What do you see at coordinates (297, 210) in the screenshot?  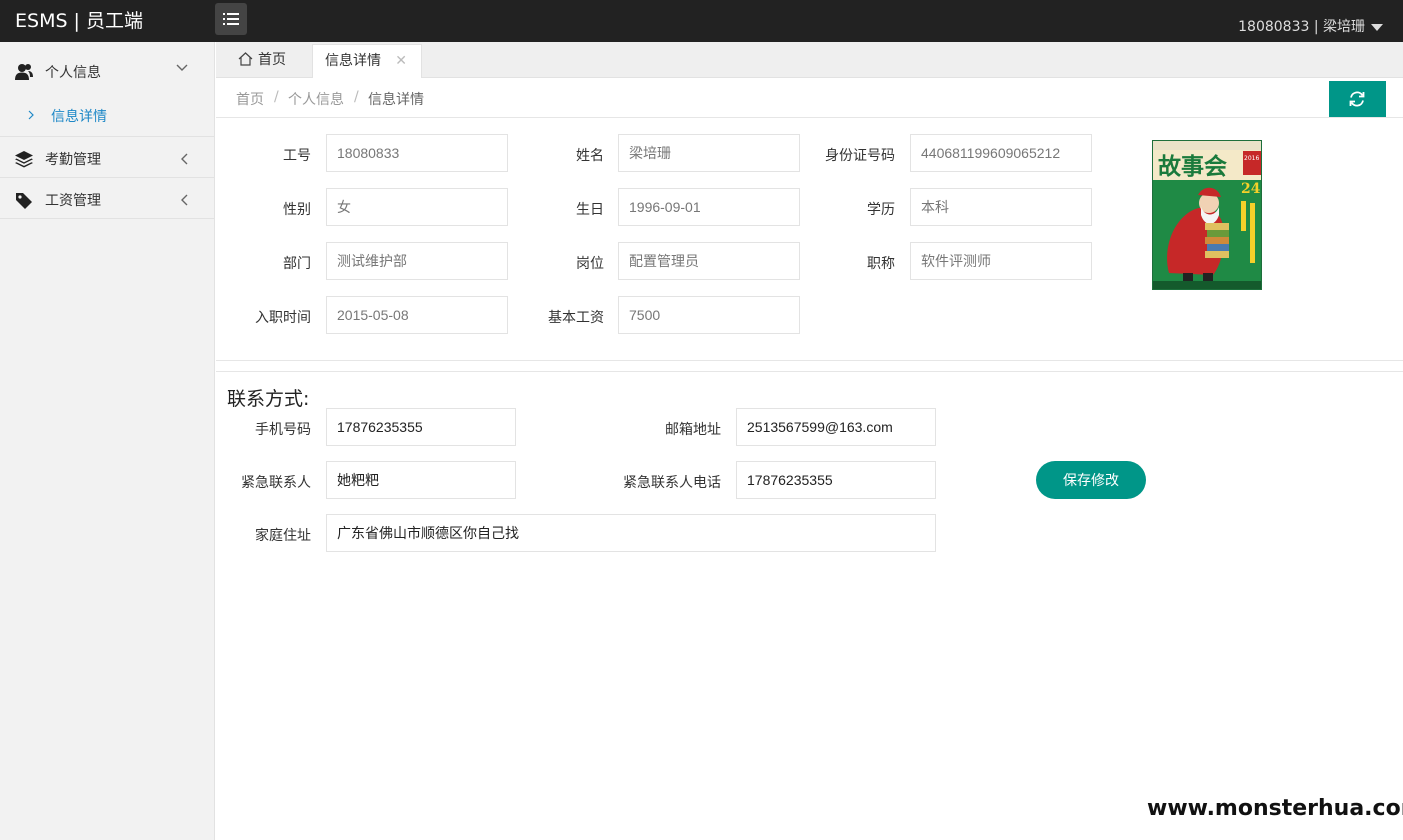 I see `field-label-gender: 性别` at bounding box center [297, 210].